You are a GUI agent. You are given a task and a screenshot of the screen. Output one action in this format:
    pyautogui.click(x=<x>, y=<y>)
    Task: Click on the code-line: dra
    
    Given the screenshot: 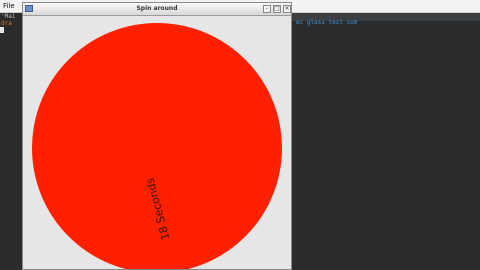 What is the action you would take?
    pyautogui.click(x=6, y=23)
    